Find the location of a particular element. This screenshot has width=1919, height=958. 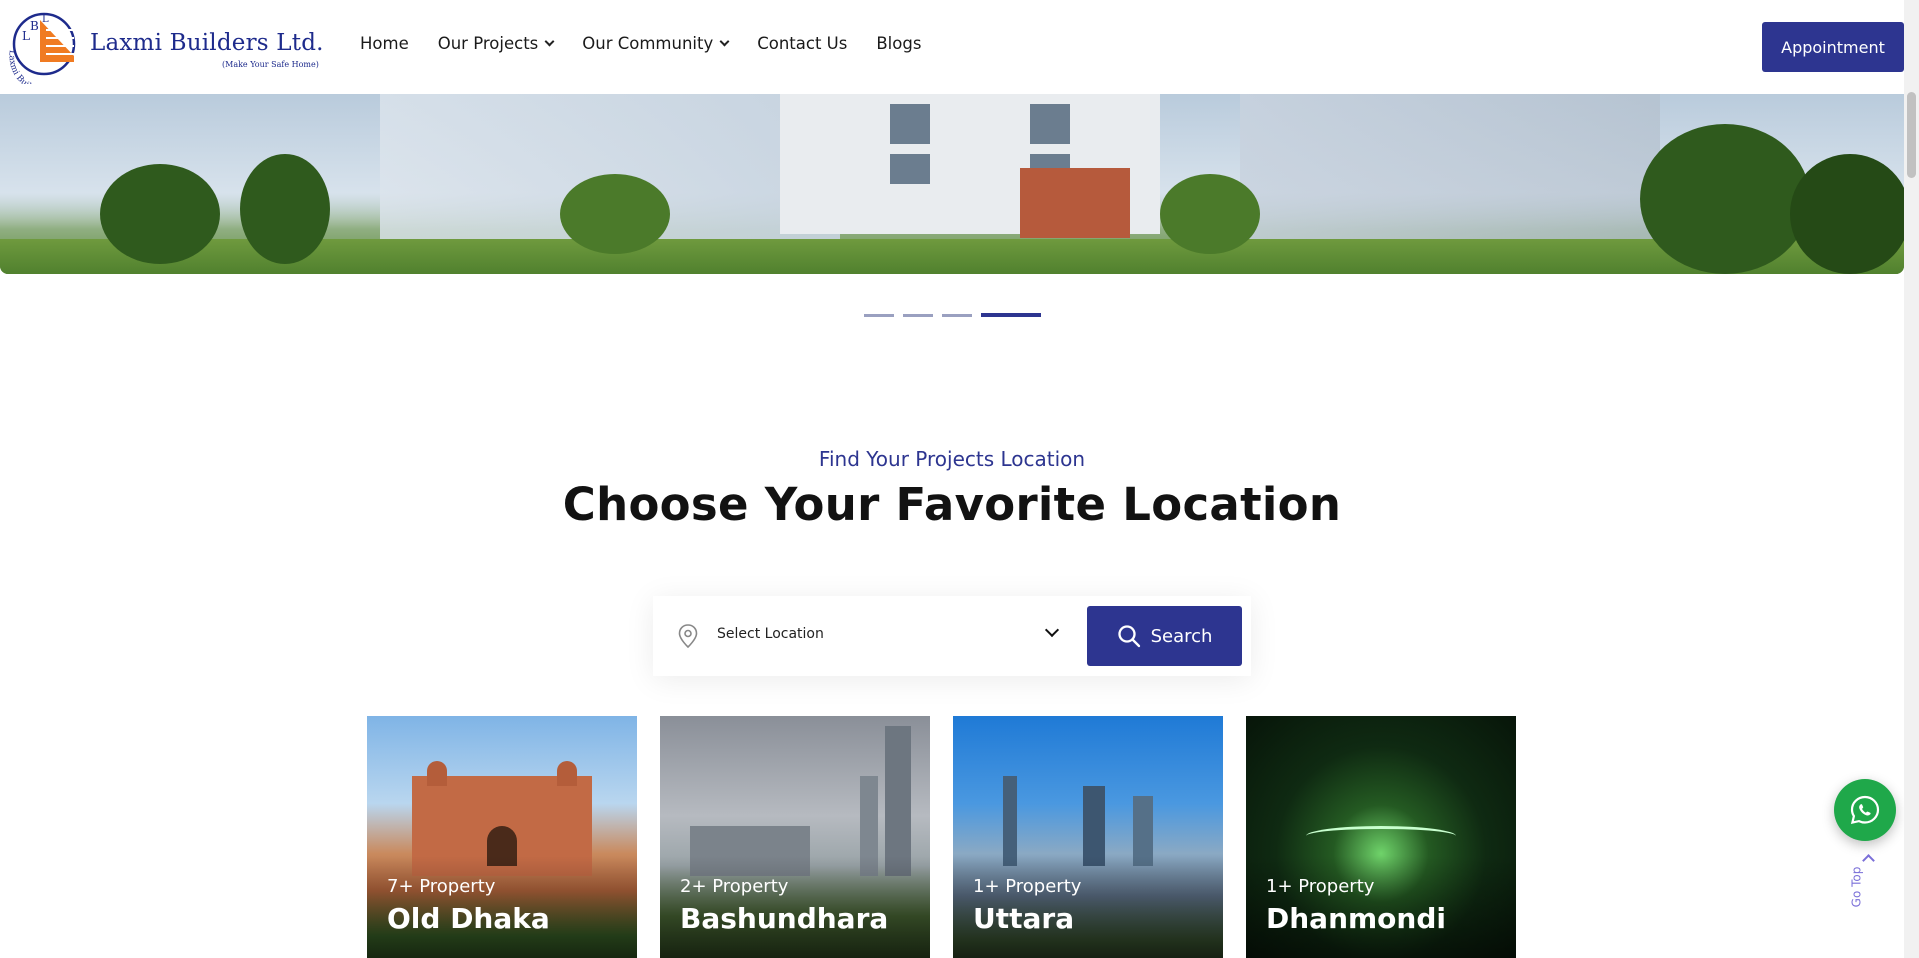

go-top-label: Go Top is located at coordinates (1856, 887).